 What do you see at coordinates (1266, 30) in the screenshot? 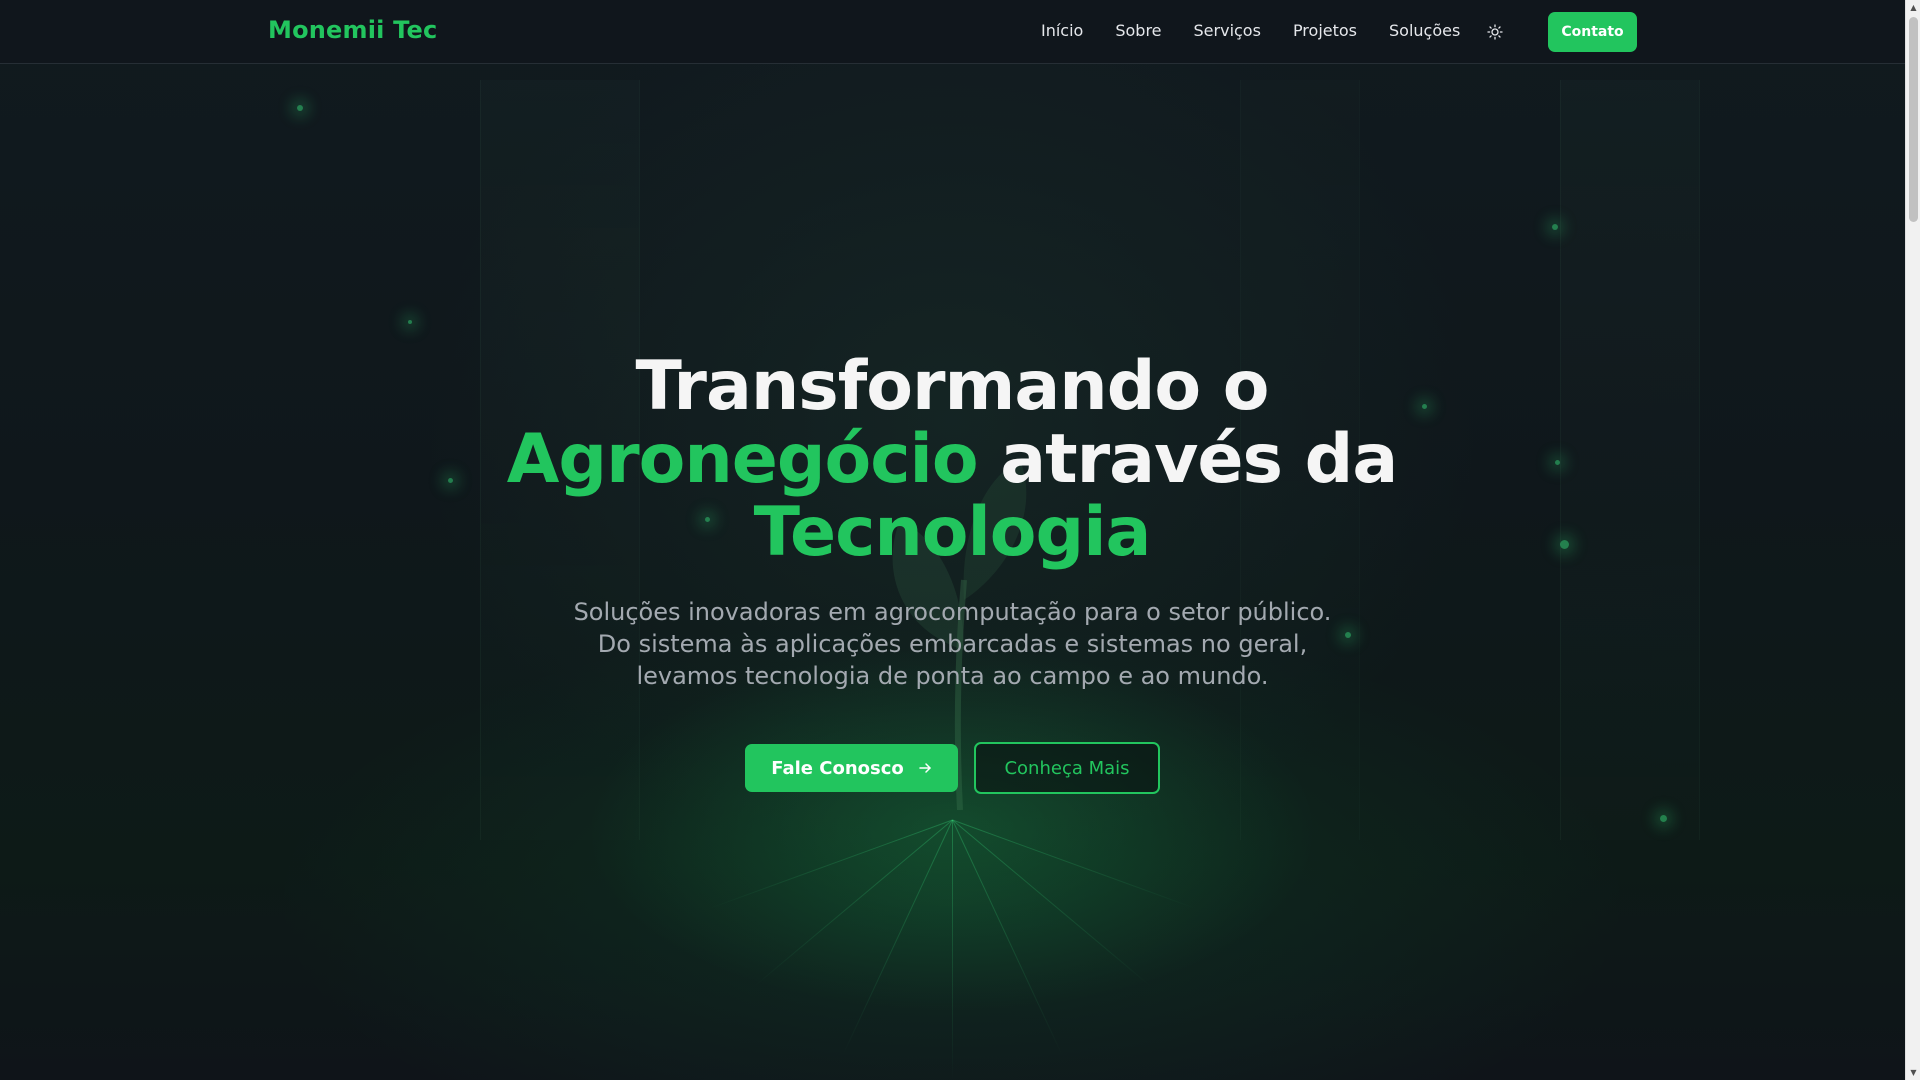
I see `main-nav: Início Sobre Serviços Projetos Soluções` at bounding box center [1266, 30].